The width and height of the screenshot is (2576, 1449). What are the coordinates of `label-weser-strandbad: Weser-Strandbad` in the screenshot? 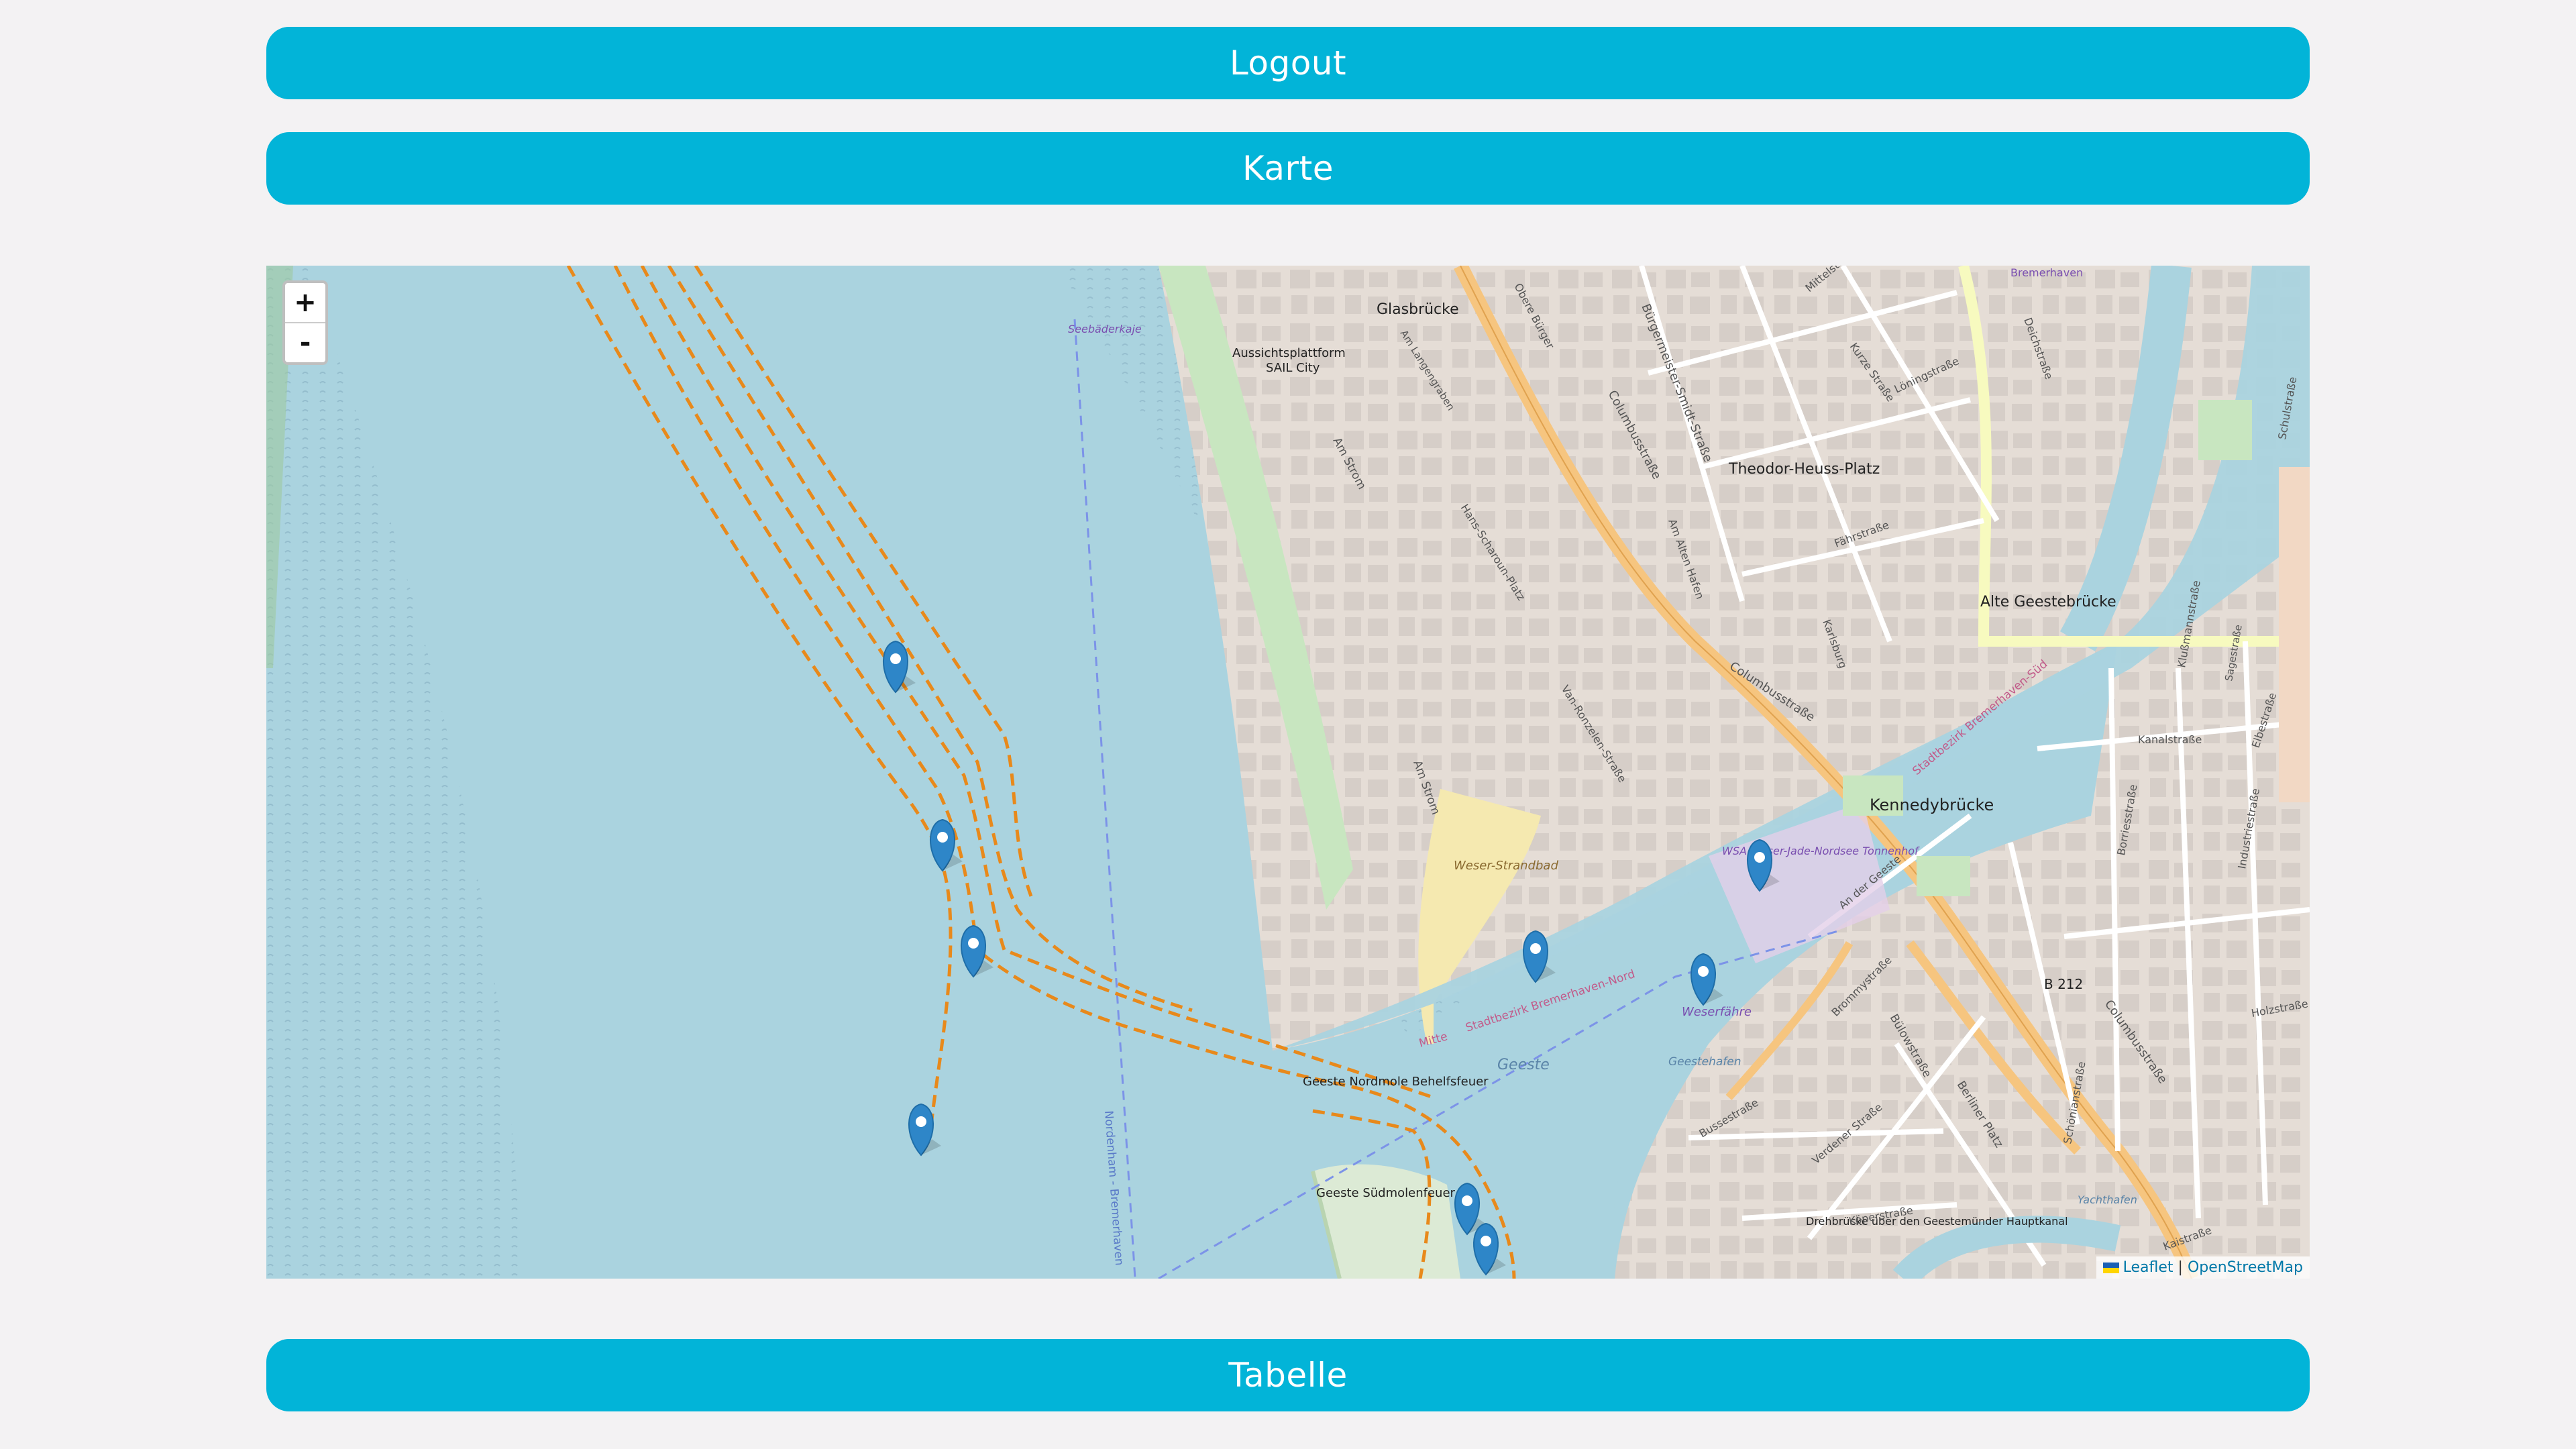 It's located at (1506, 866).